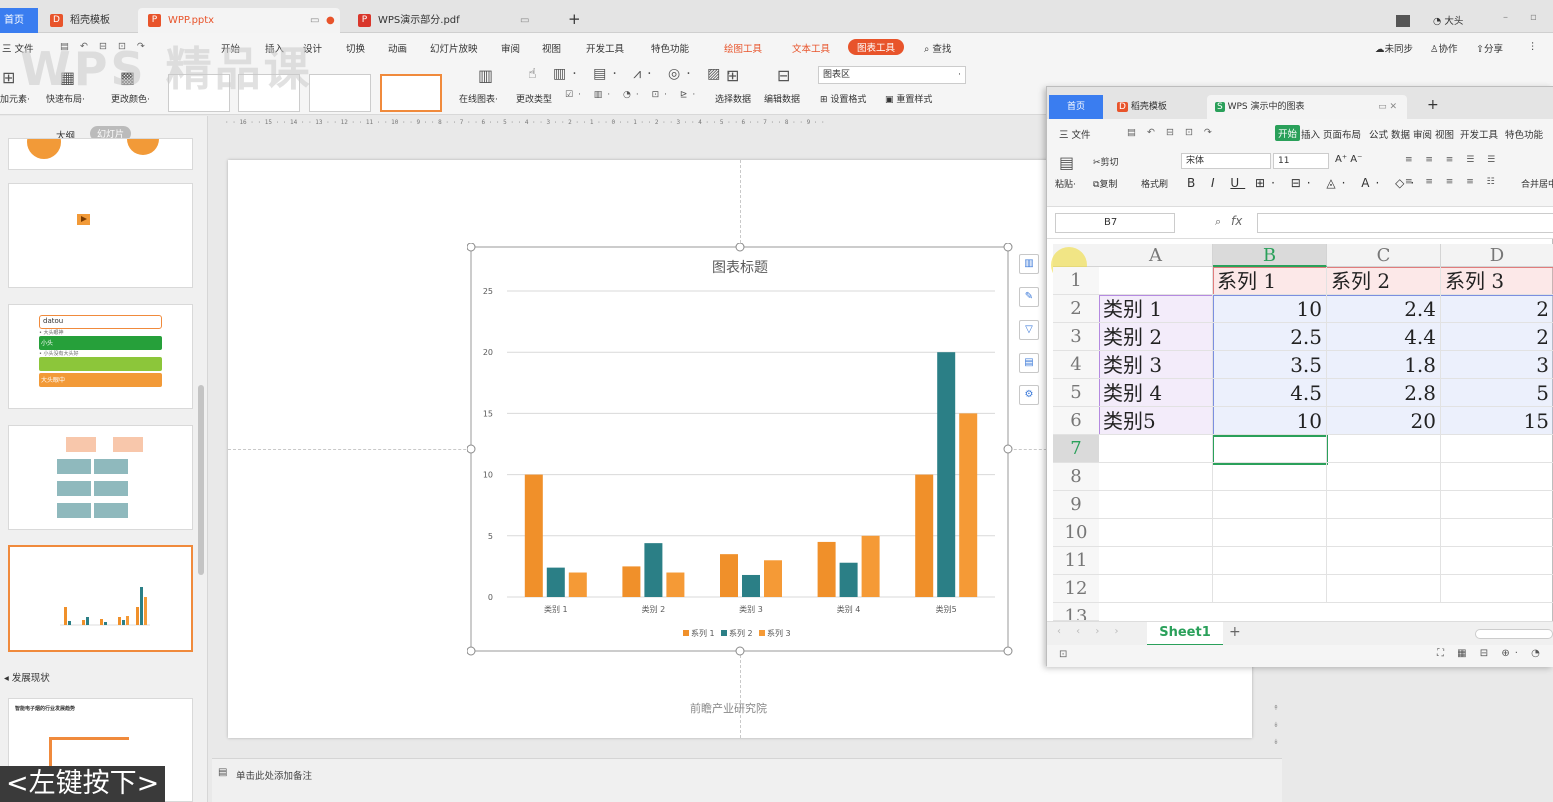 This screenshot has height=802, width=1553. Describe the element at coordinates (104, 46) in the screenshot. I see `quick-access-icons: ▤ ↶ ⊟ ⊡ ↷` at that location.